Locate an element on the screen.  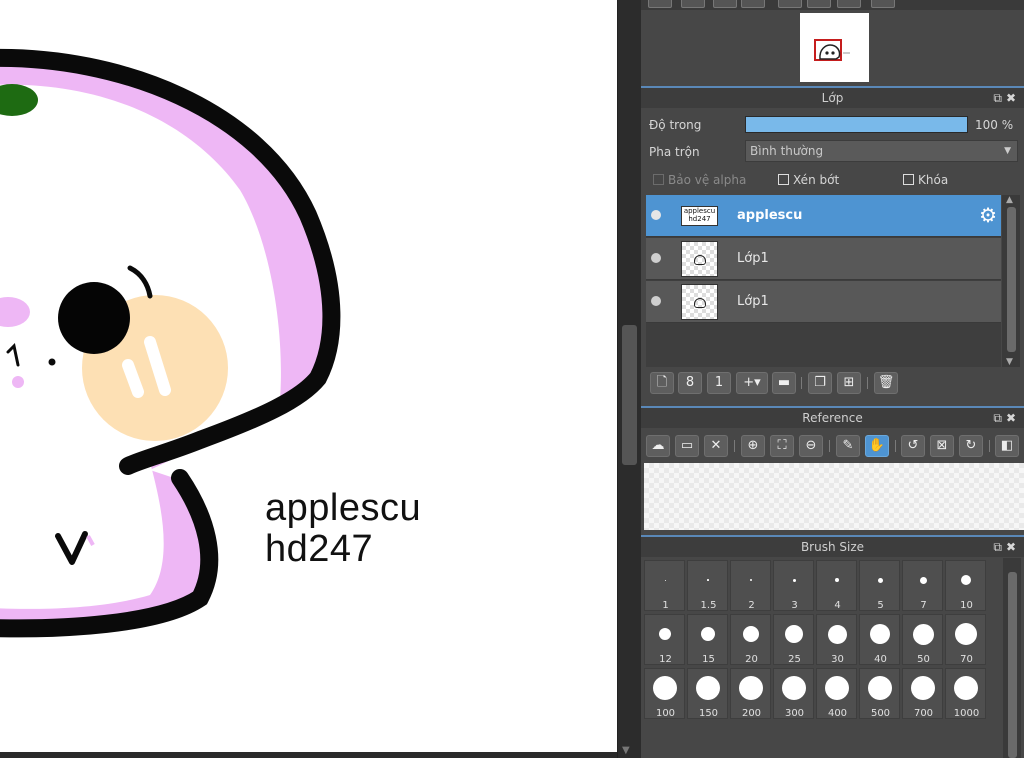
brush-size-cell: 1.5 is located at coordinates (707, 585).